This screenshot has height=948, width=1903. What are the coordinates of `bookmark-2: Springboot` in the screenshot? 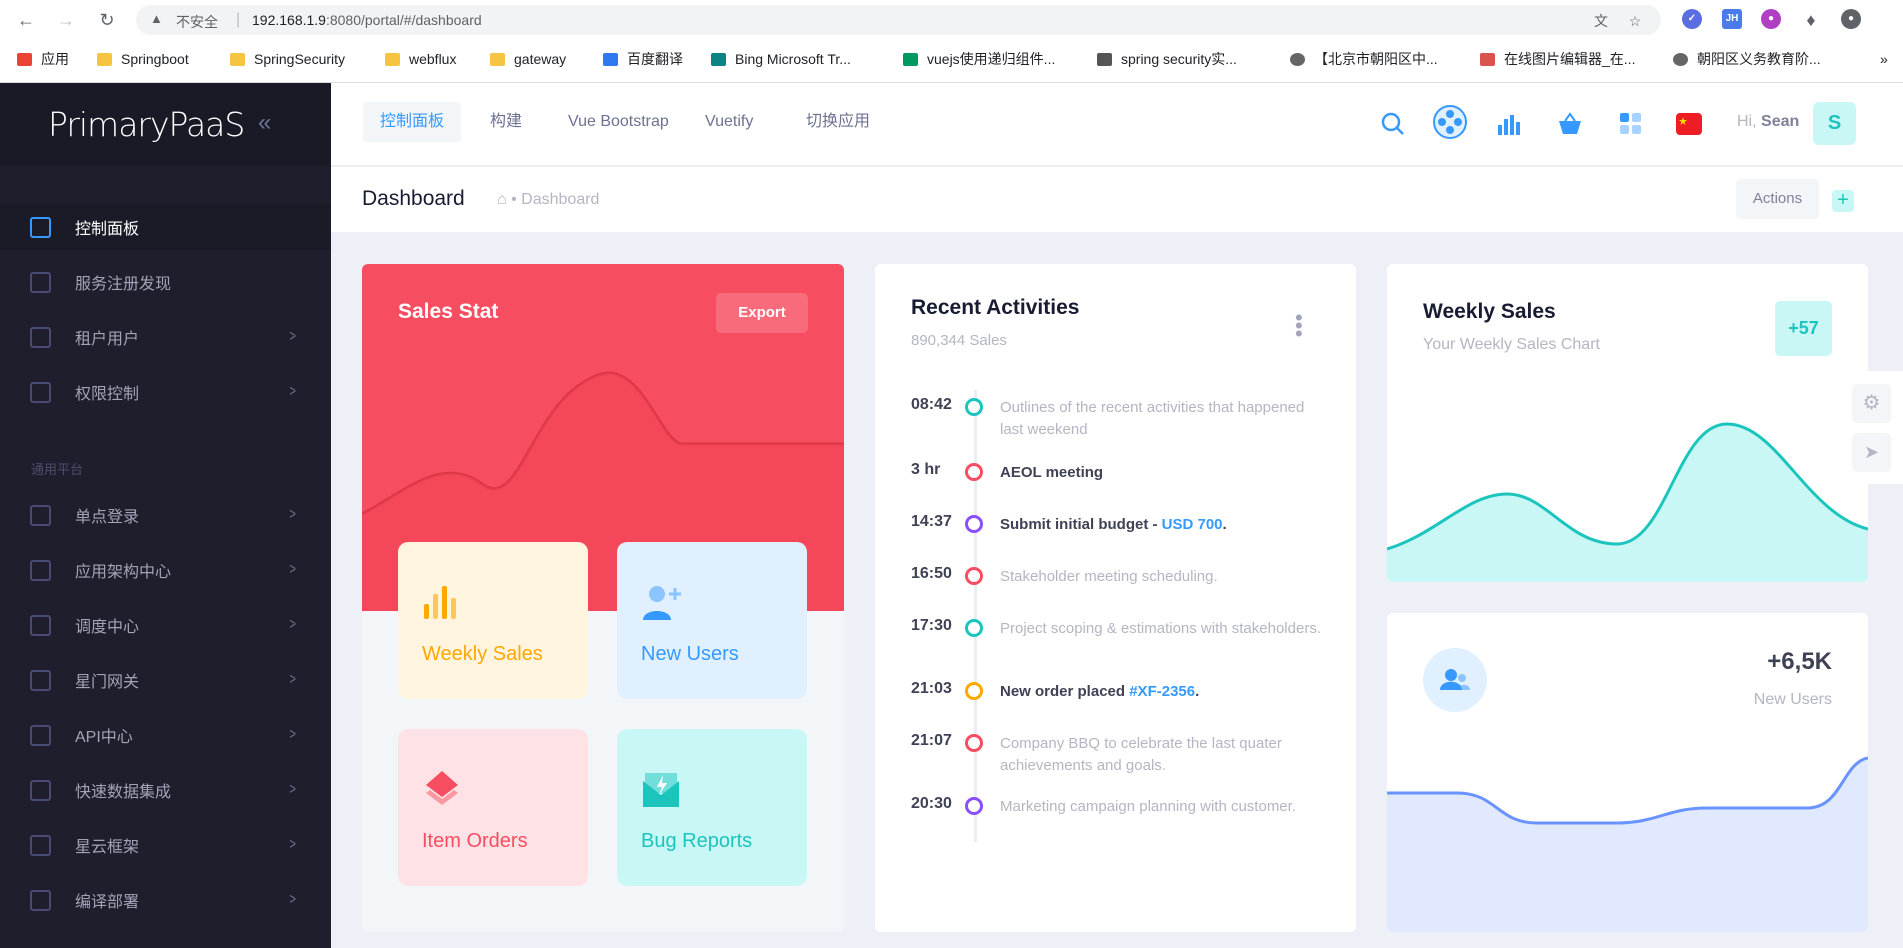 It's located at (143, 59).